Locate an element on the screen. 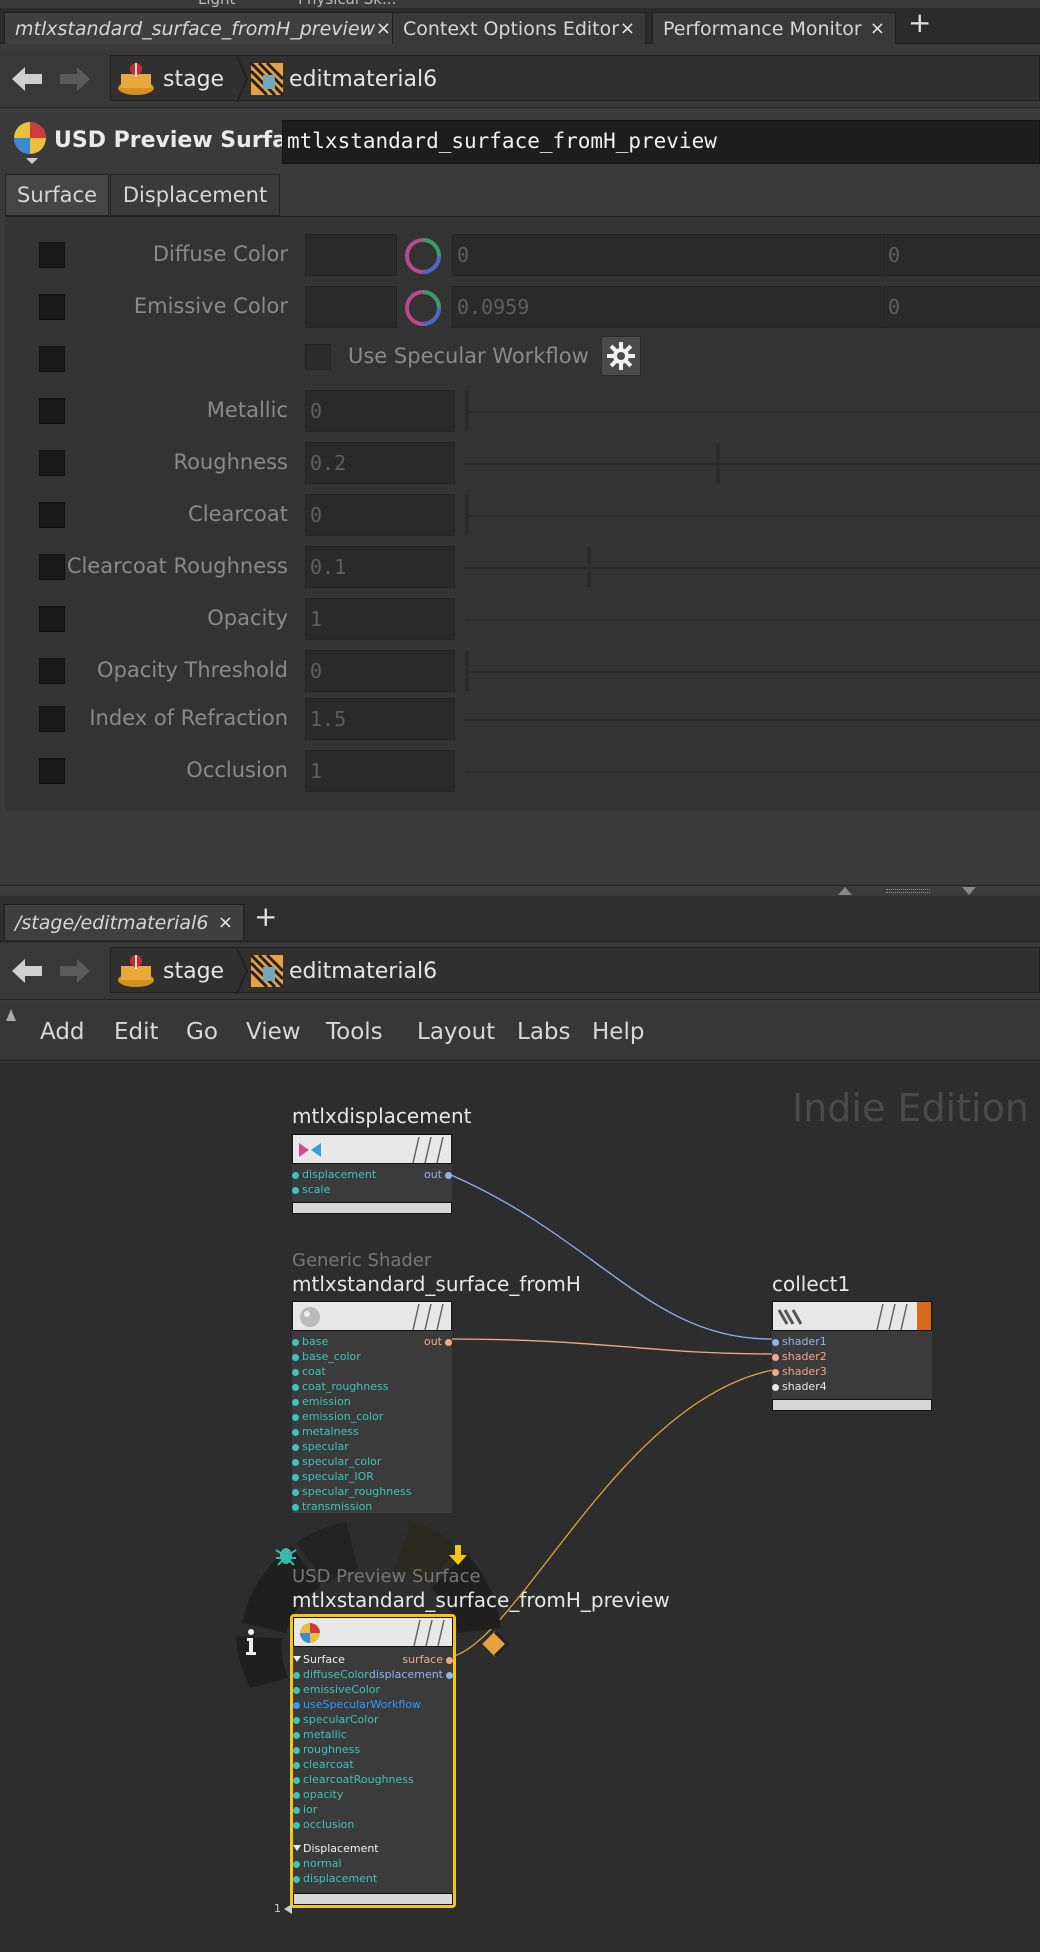 Image resolution: width=1040 pixels, height=1952 pixels. clearcoat-roughness-field: 0.1 is located at coordinates (380, 567).